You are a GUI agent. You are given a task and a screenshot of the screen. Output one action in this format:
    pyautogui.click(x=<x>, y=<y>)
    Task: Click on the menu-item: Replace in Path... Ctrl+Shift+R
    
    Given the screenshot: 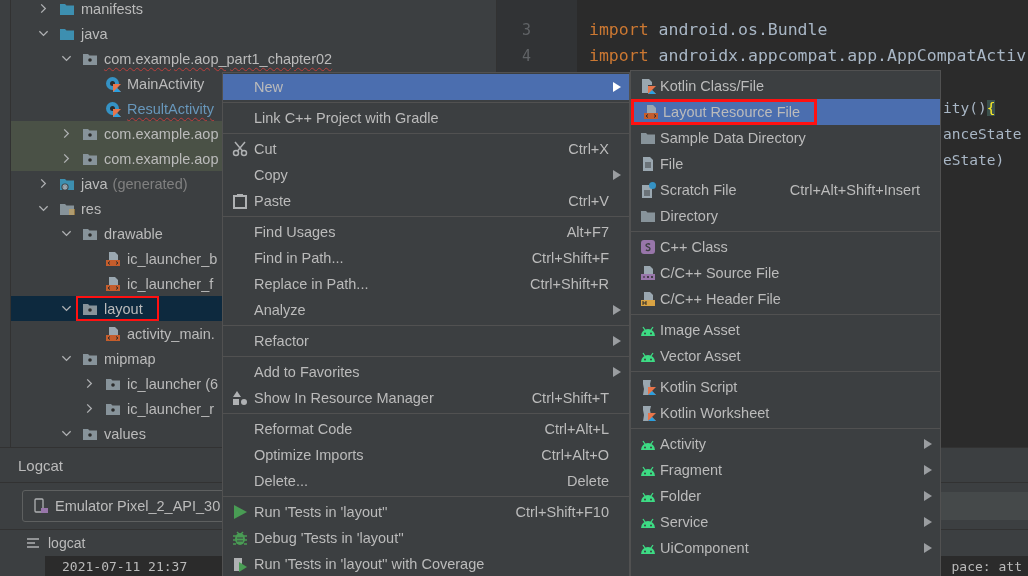 What is the action you would take?
    pyautogui.click(x=426, y=284)
    